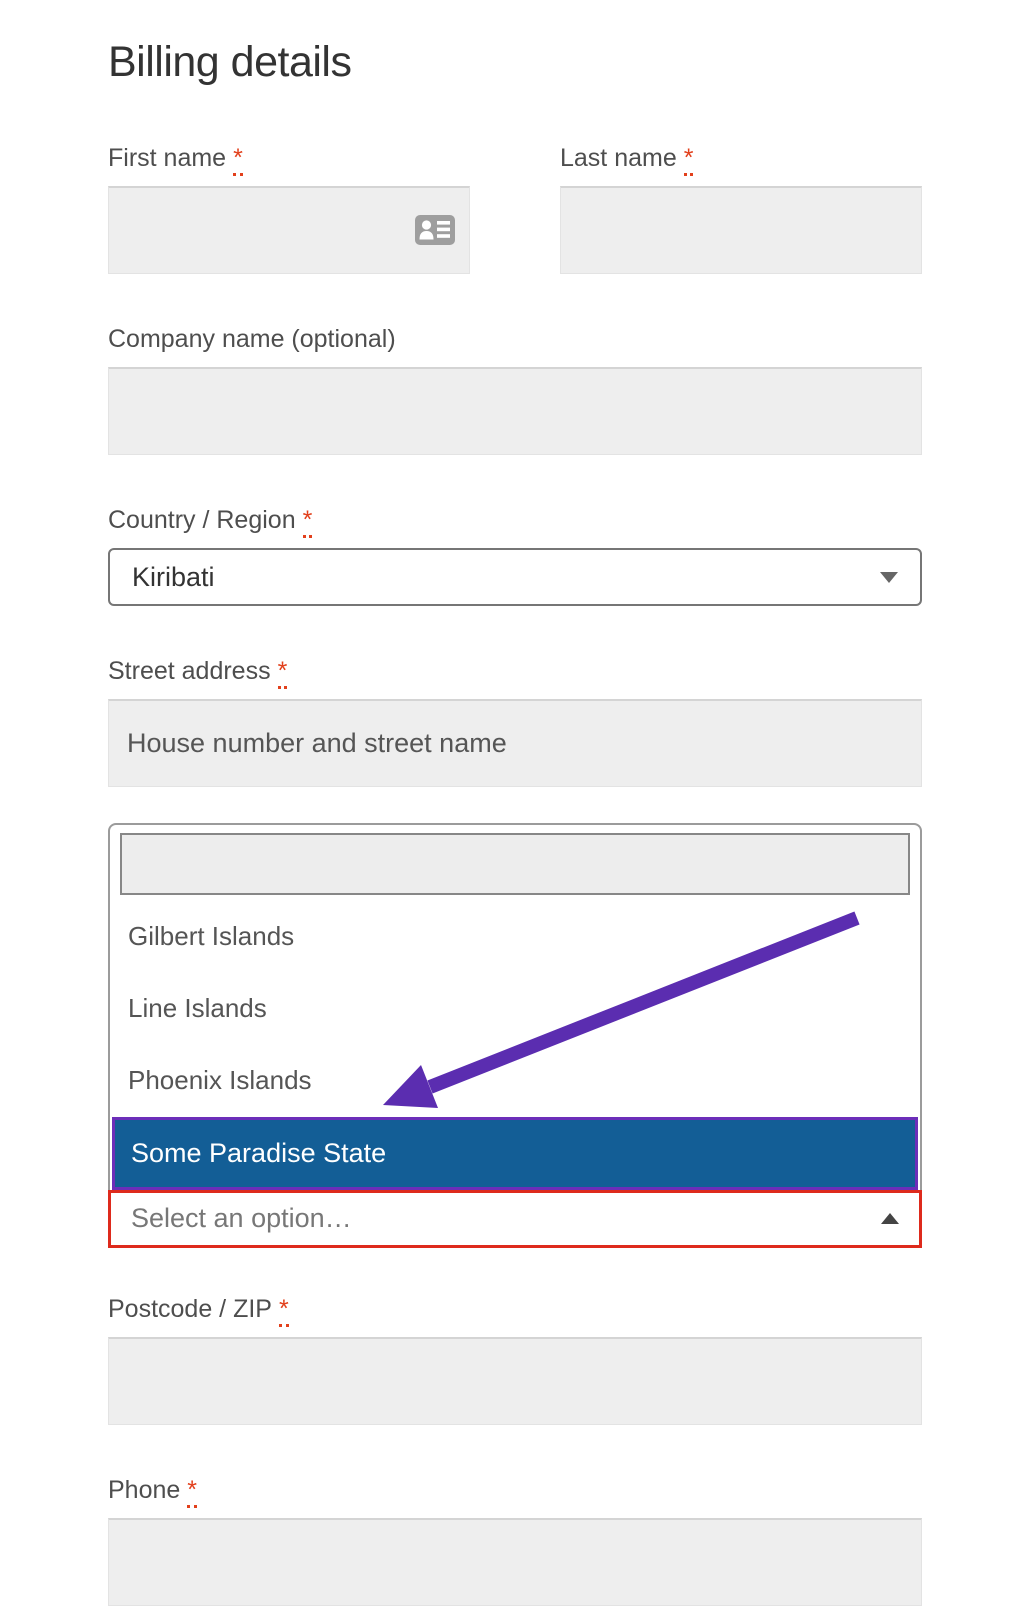 The width and height of the screenshot is (1030, 1606). I want to click on country-select-value: Kiribati, so click(173, 576).